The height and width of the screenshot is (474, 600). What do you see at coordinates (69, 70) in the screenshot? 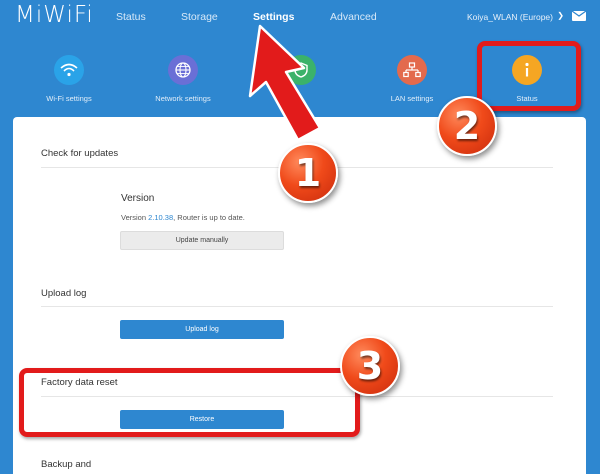
I see `wifi-icon` at bounding box center [69, 70].